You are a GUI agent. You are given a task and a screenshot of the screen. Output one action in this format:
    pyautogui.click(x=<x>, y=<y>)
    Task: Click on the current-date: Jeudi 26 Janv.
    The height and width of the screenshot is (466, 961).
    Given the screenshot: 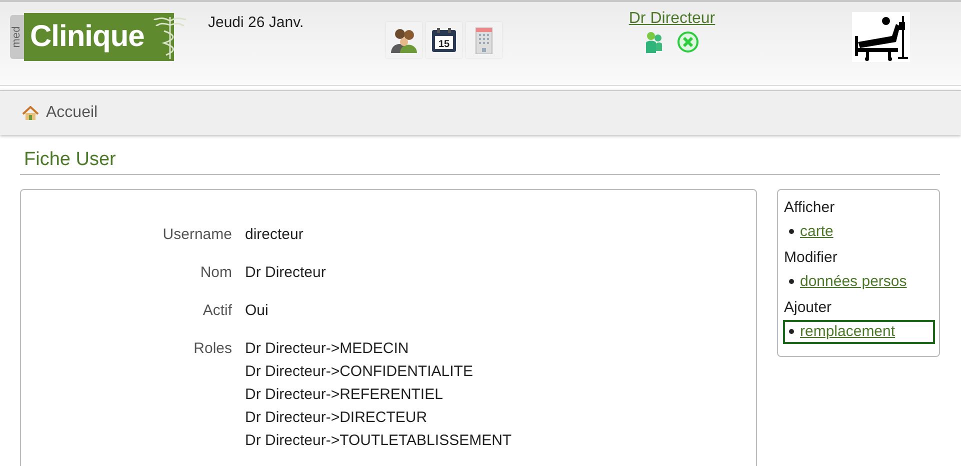 What is the action you would take?
    pyautogui.click(x=256, y=22)
    